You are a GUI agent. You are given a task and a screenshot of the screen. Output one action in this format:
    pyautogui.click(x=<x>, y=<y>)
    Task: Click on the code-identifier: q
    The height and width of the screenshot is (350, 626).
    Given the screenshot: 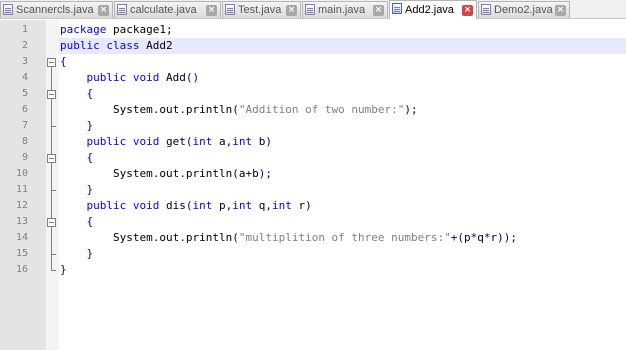 What is the action you would take?
    pyautogui.click(x=259, y=205)
    